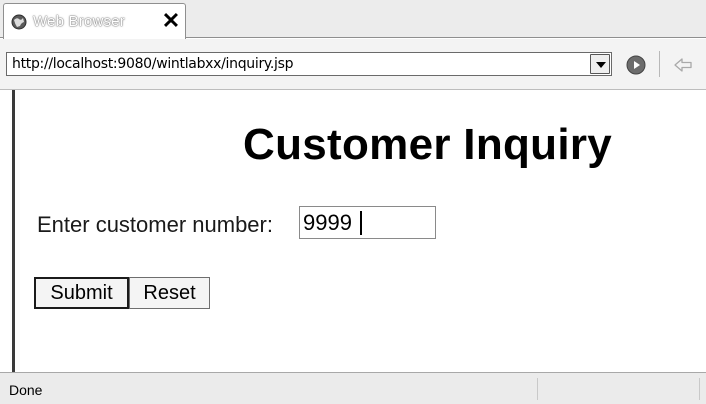 The height and width of the screenshot is (404, 706). Describe the element at coordinates (19, 22) in the screenshot. I see `globe-icon` at that location.